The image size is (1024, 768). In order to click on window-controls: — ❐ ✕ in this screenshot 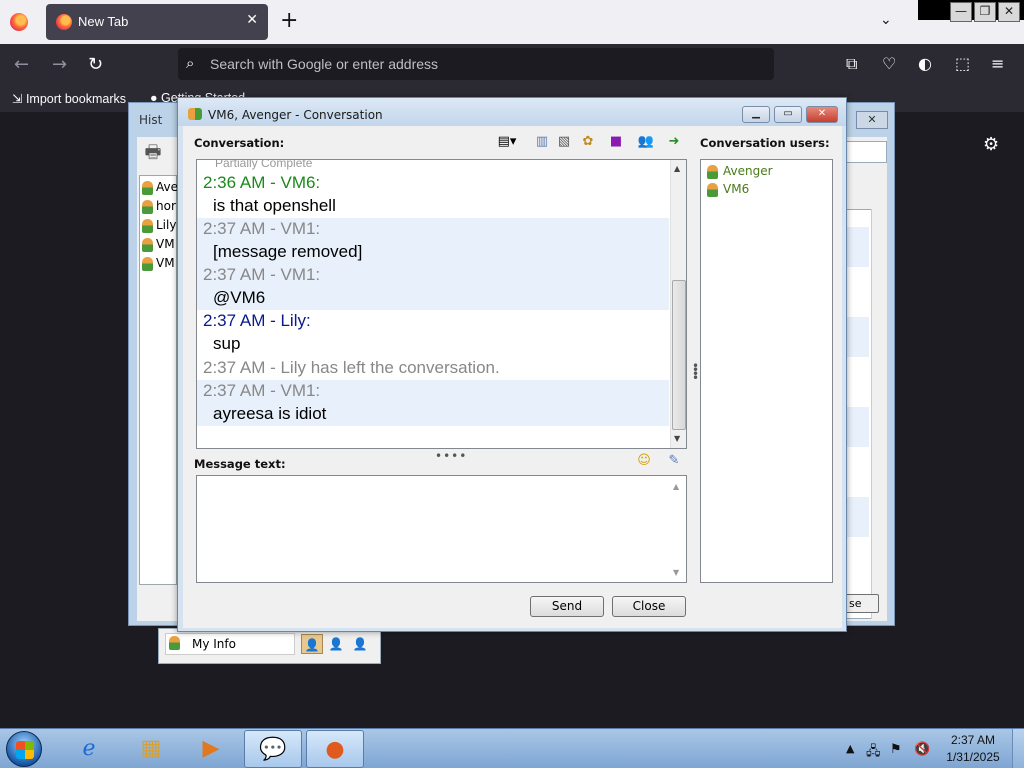, I will do `click(971, 11)`.